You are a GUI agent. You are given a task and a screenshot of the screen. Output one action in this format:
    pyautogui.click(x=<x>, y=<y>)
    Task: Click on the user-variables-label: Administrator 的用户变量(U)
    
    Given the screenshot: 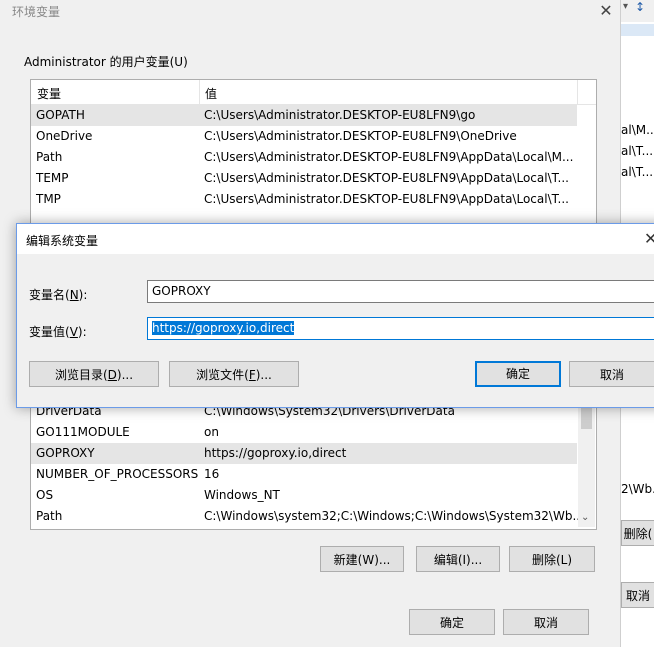 What is the action you would take?
    pyautogui.click(x=106, y=62)
    